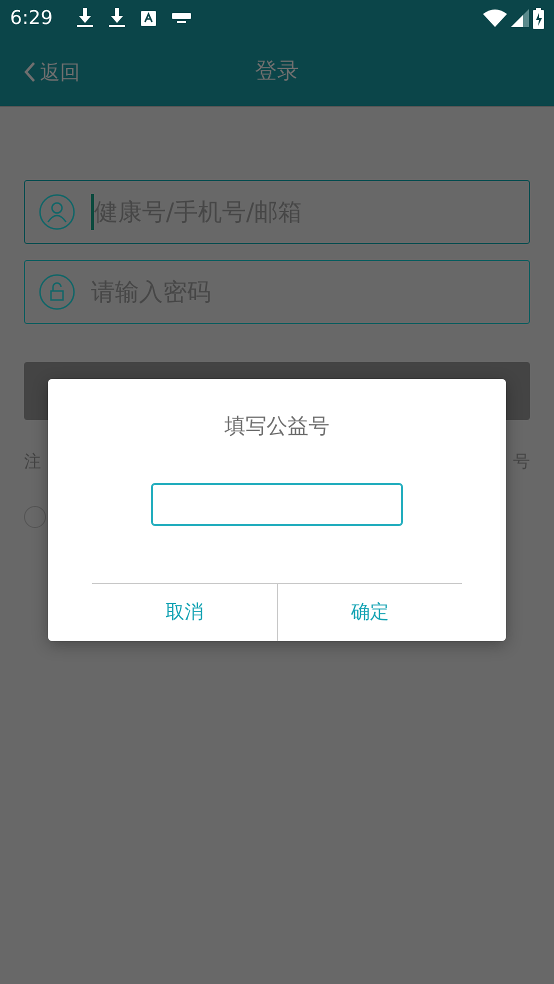 The height and width of the screenshot is (984, 554). I want to click on dialog-button: 取消, so click(184, 612).